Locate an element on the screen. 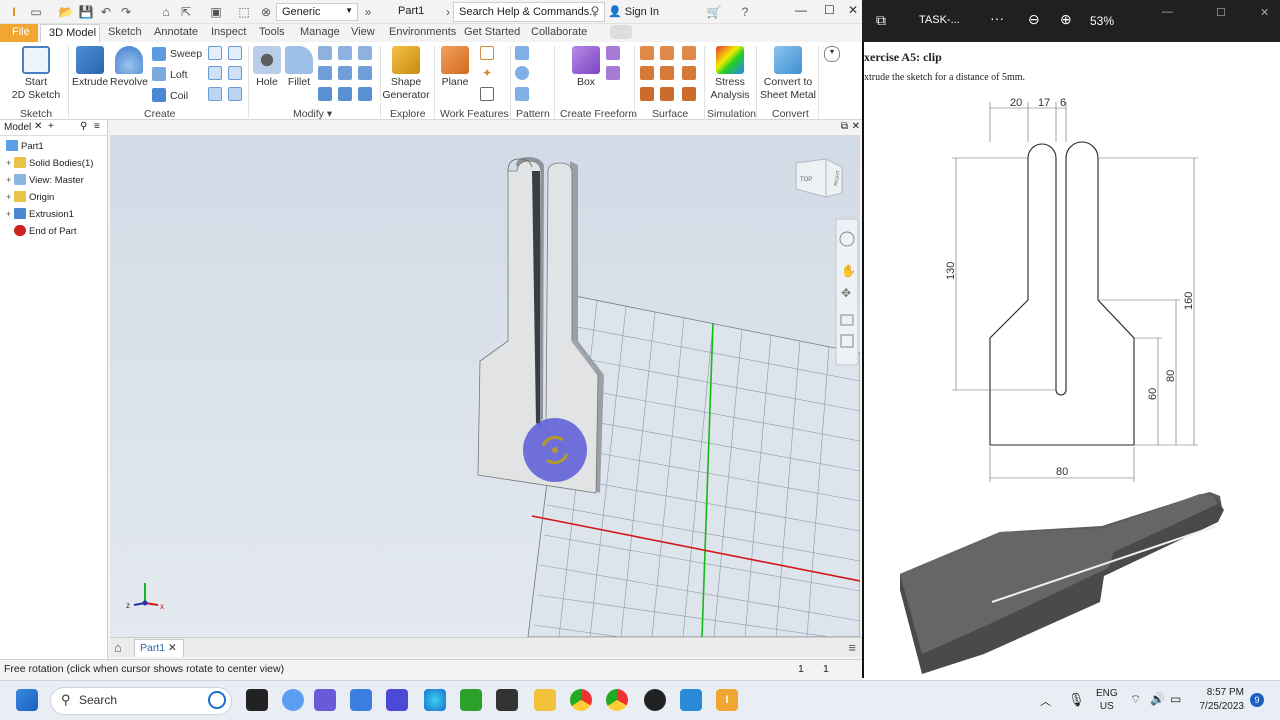 This screenshot has width=1280, height=720. tab-manage: Manage is located at coordinates (320, 32).